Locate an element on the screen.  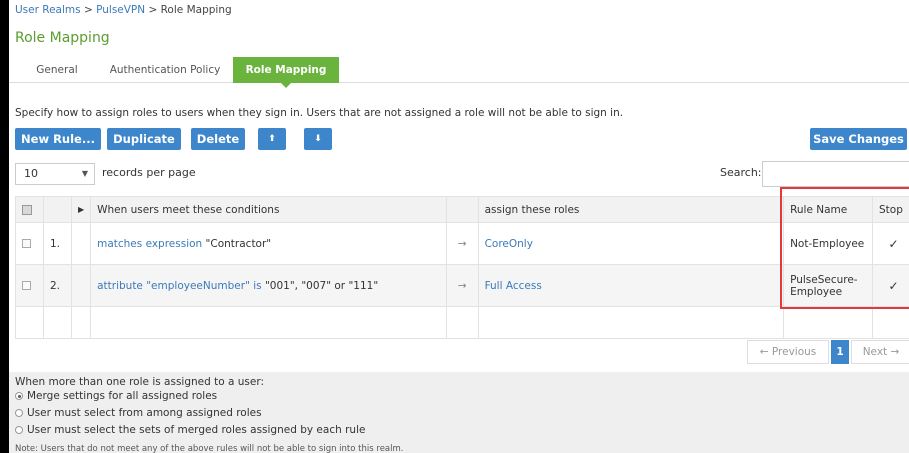
row-roles: CoreOnly is located at coordinates (631, 243).